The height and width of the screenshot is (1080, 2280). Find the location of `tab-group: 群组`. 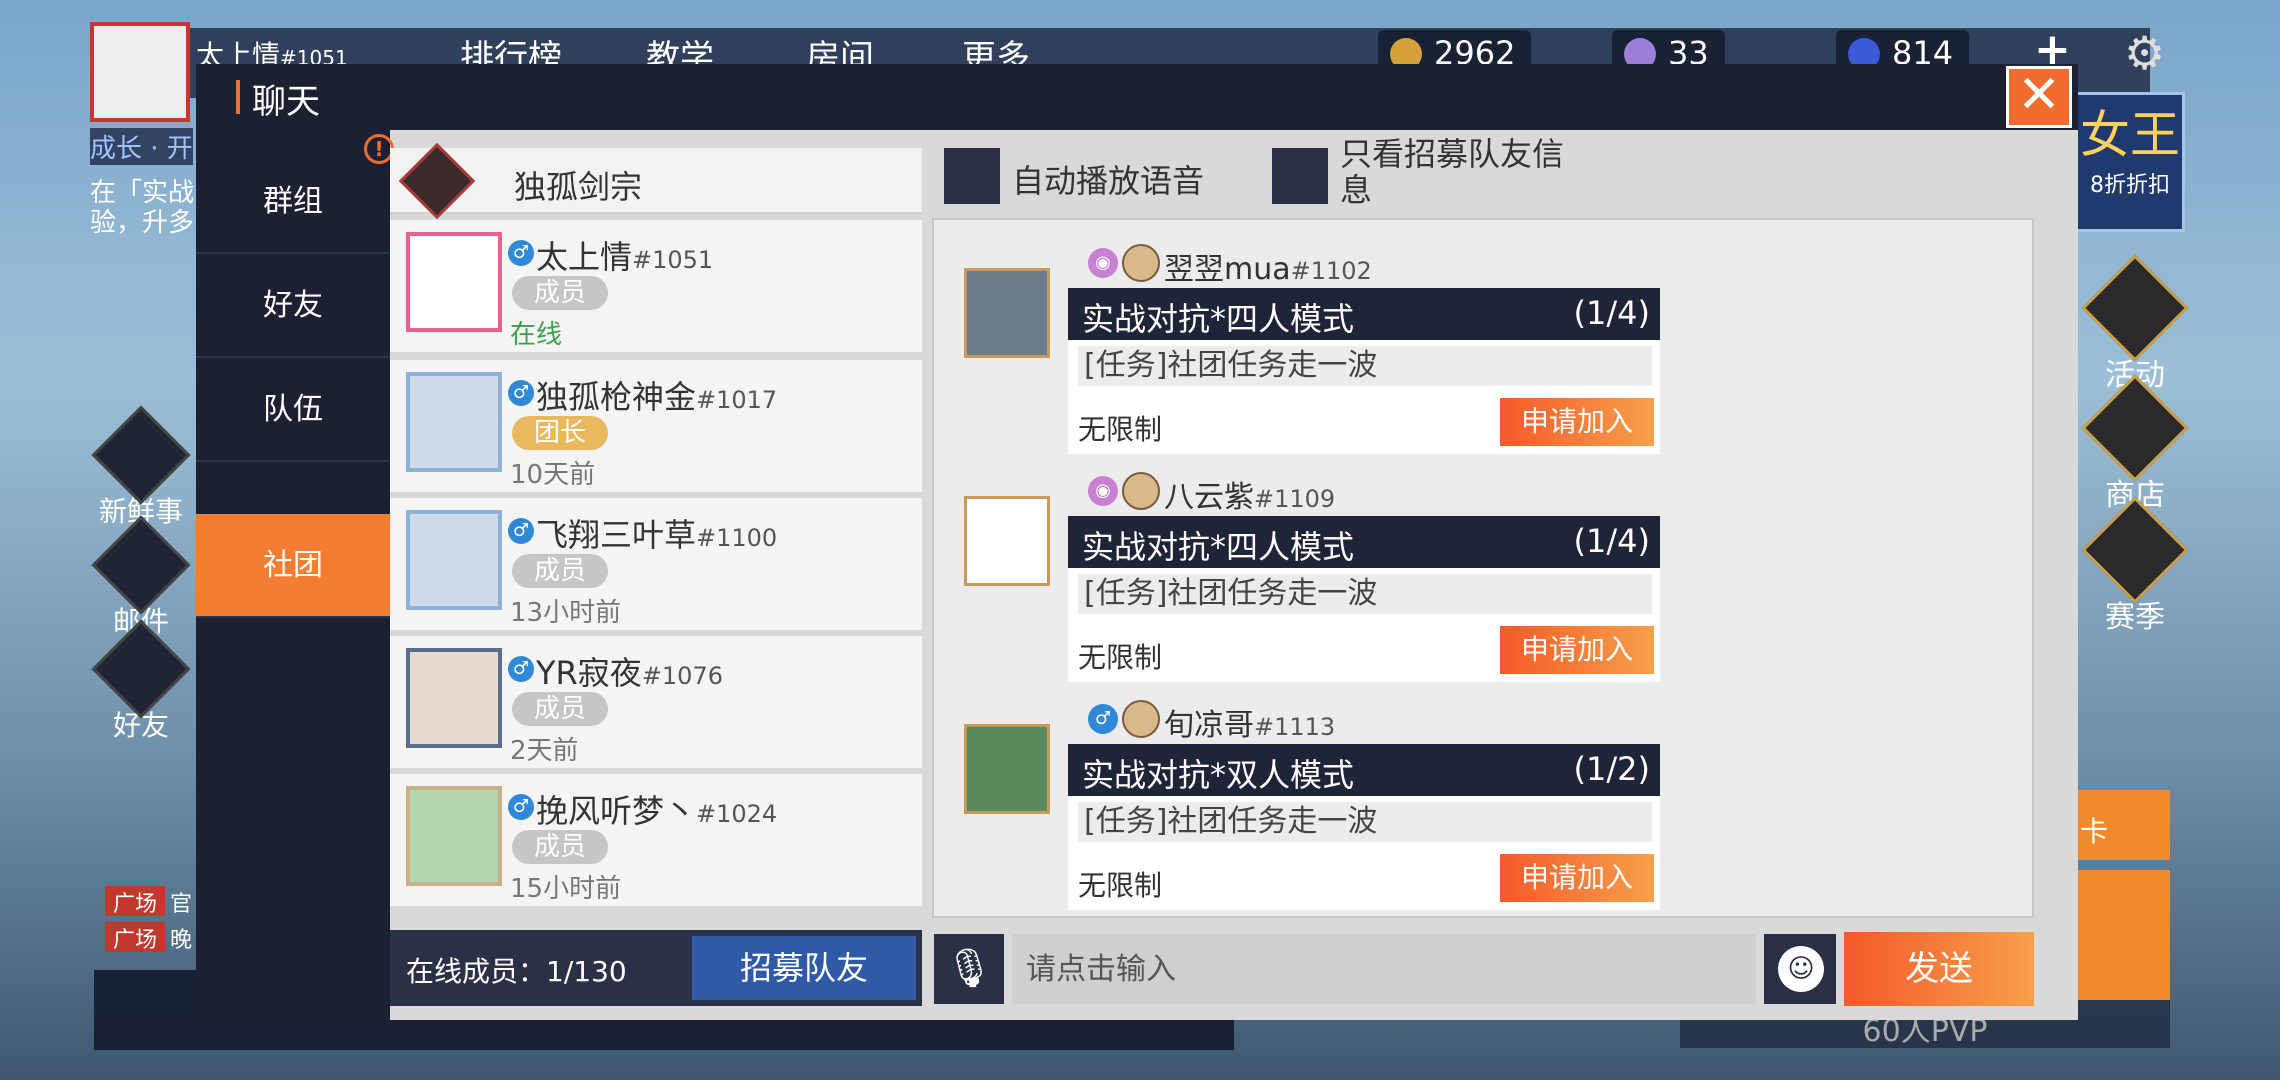

tab-group: 群组 is located at coordinates (293, 202).